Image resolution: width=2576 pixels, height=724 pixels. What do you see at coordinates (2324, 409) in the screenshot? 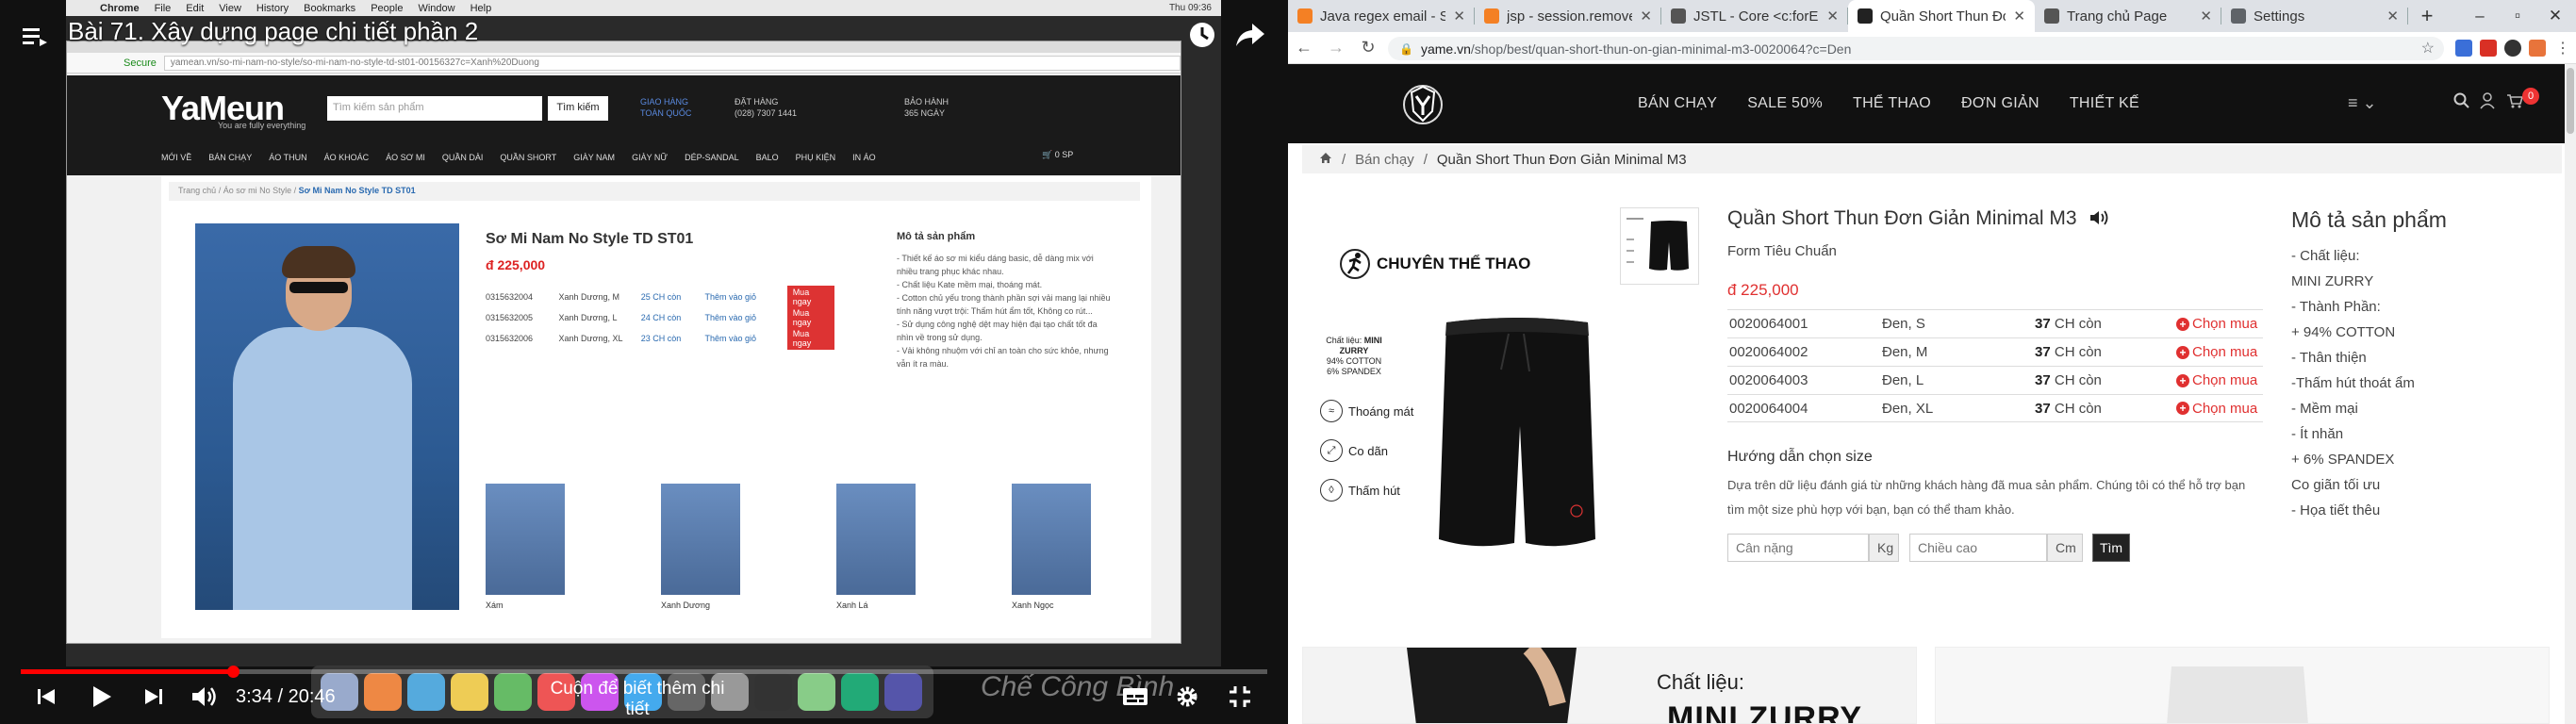
I see `description-line: - Mềm mại` at bounding box center [2324, 409].